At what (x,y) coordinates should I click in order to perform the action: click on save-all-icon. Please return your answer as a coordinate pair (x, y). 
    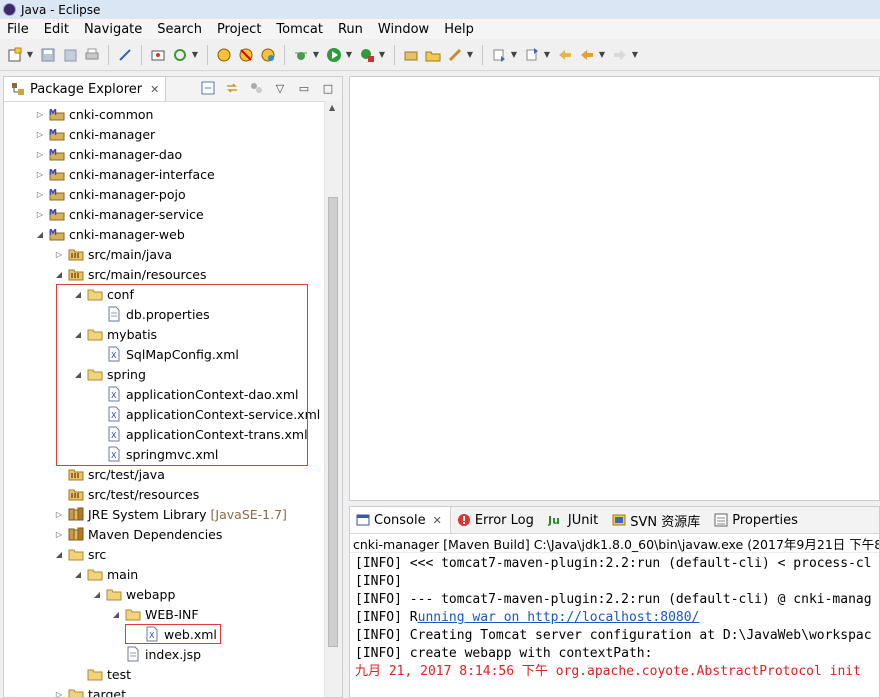
    Looking at the image, I should click on (70, 55).